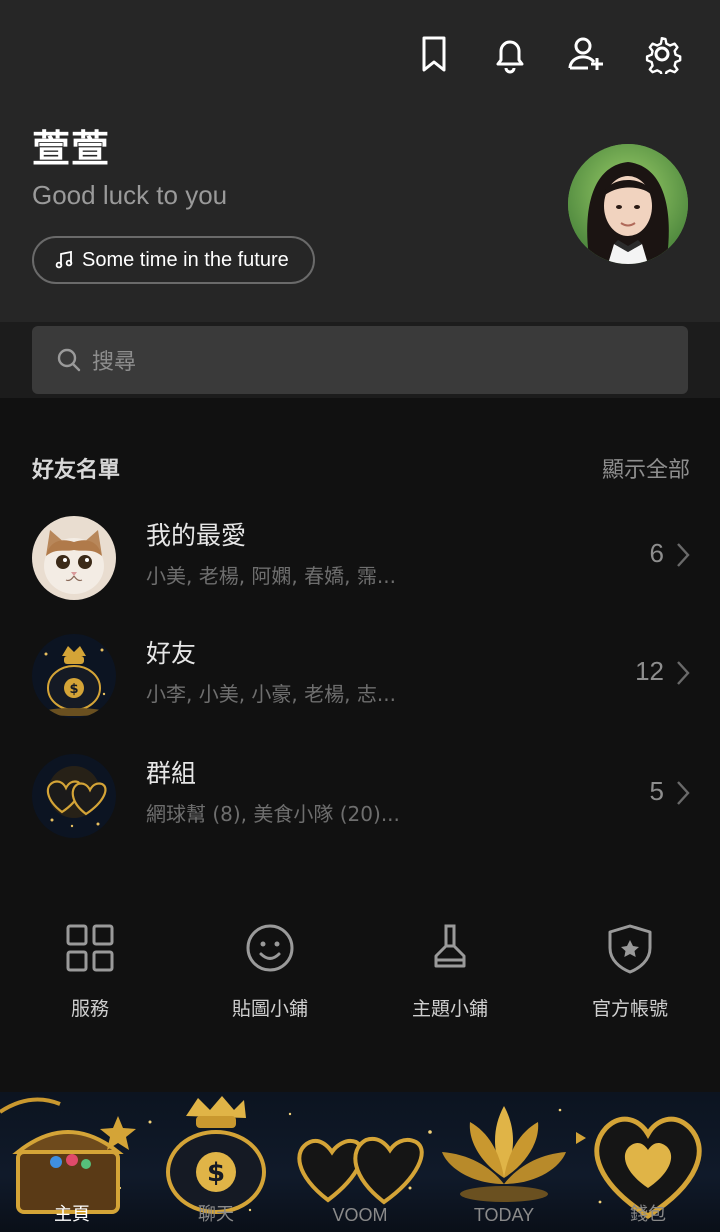  What do you see at coordinates (72, 1214) in the screenshot?
I see `tab-label: 主頁` at bounding box center [72, 1214].